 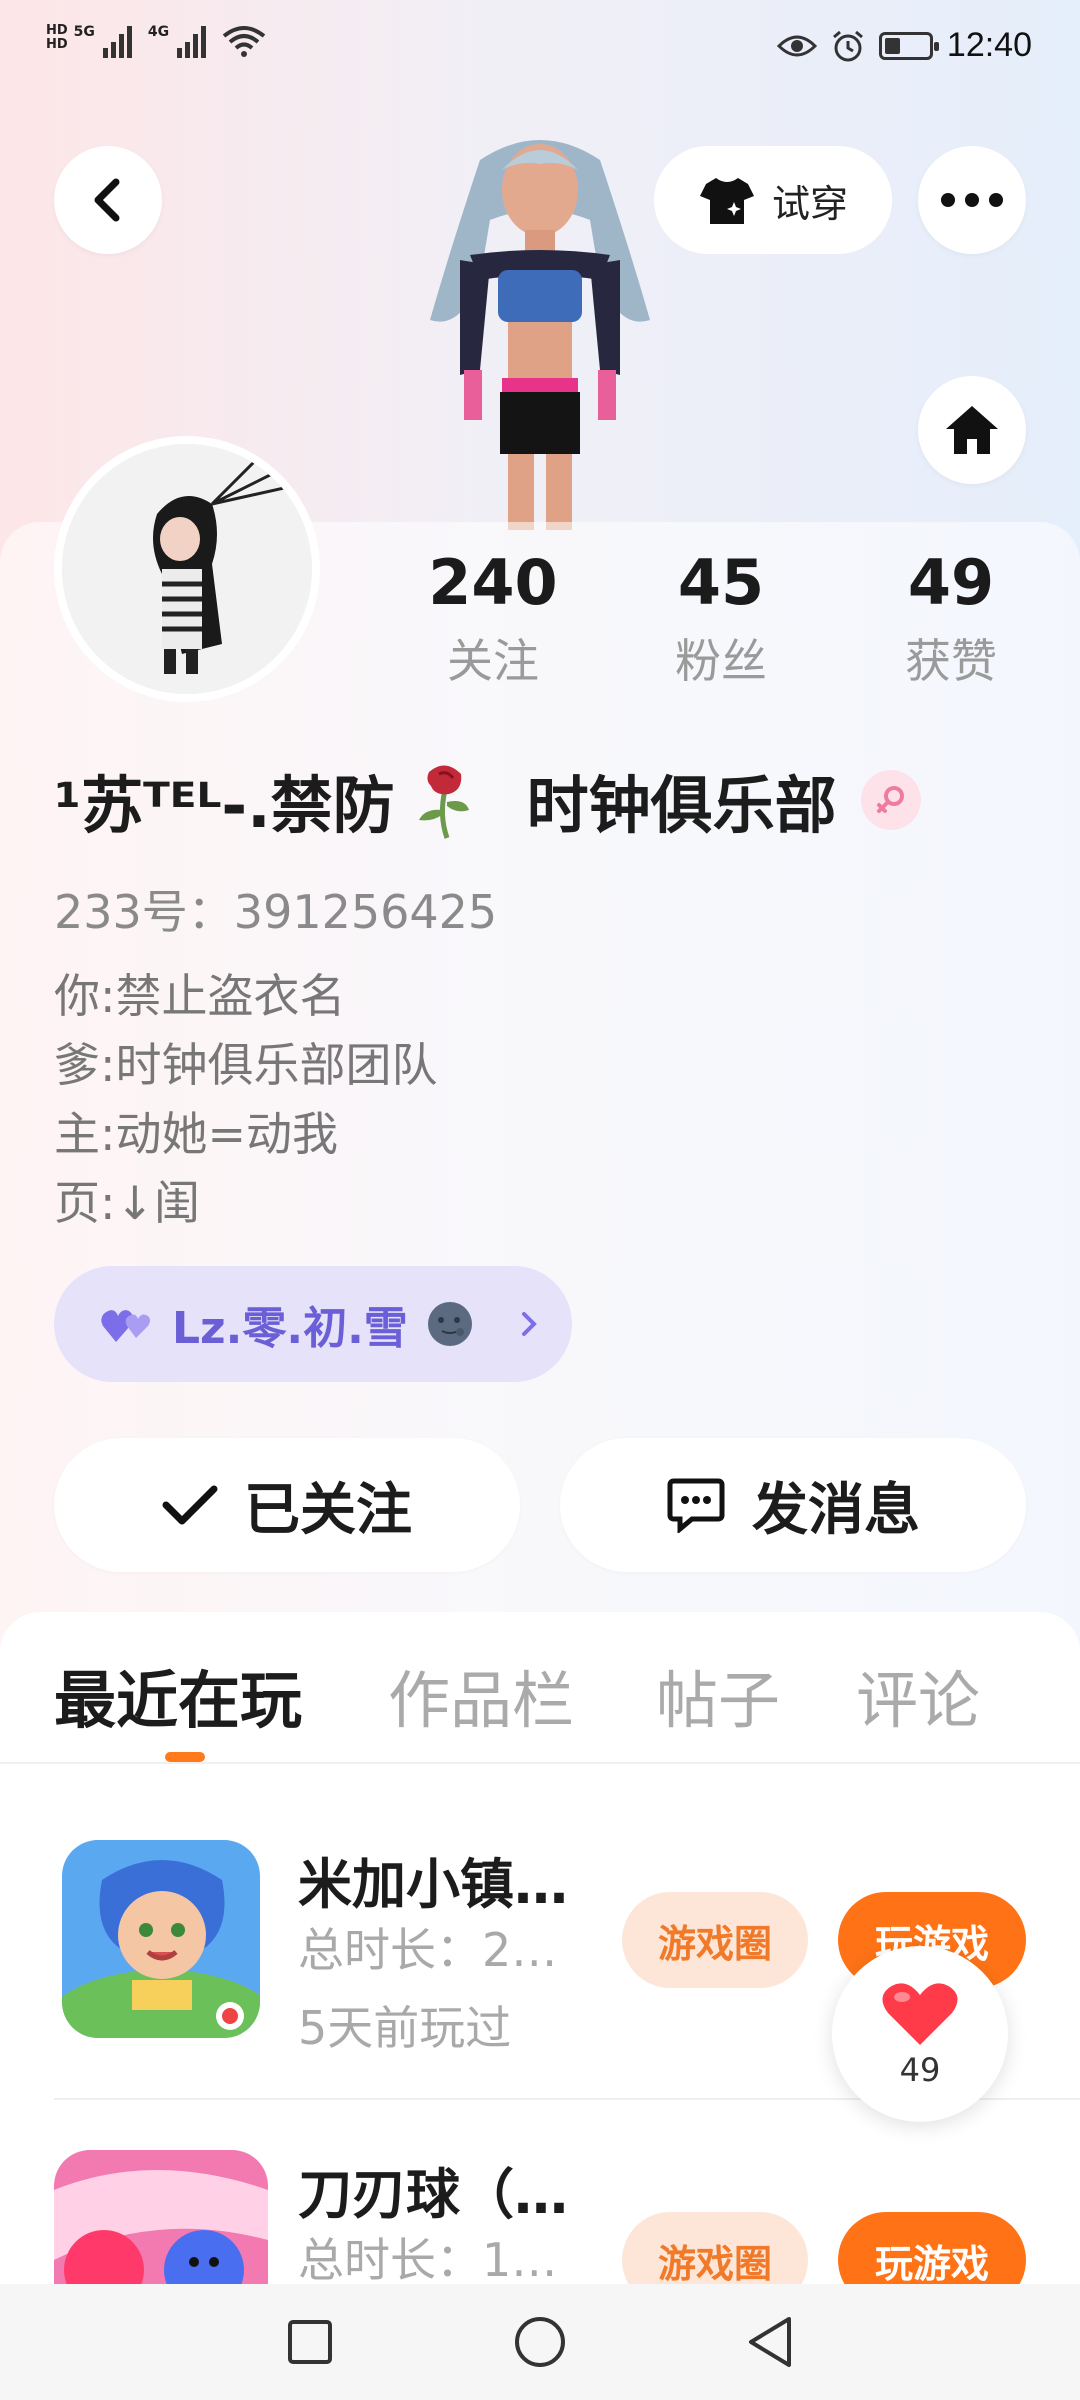 What do you see at coordinates (540, 50) in the screenshot?
I see `status-bar: HD HD 5G 4G 12:40` at bounding box center [540, 50].